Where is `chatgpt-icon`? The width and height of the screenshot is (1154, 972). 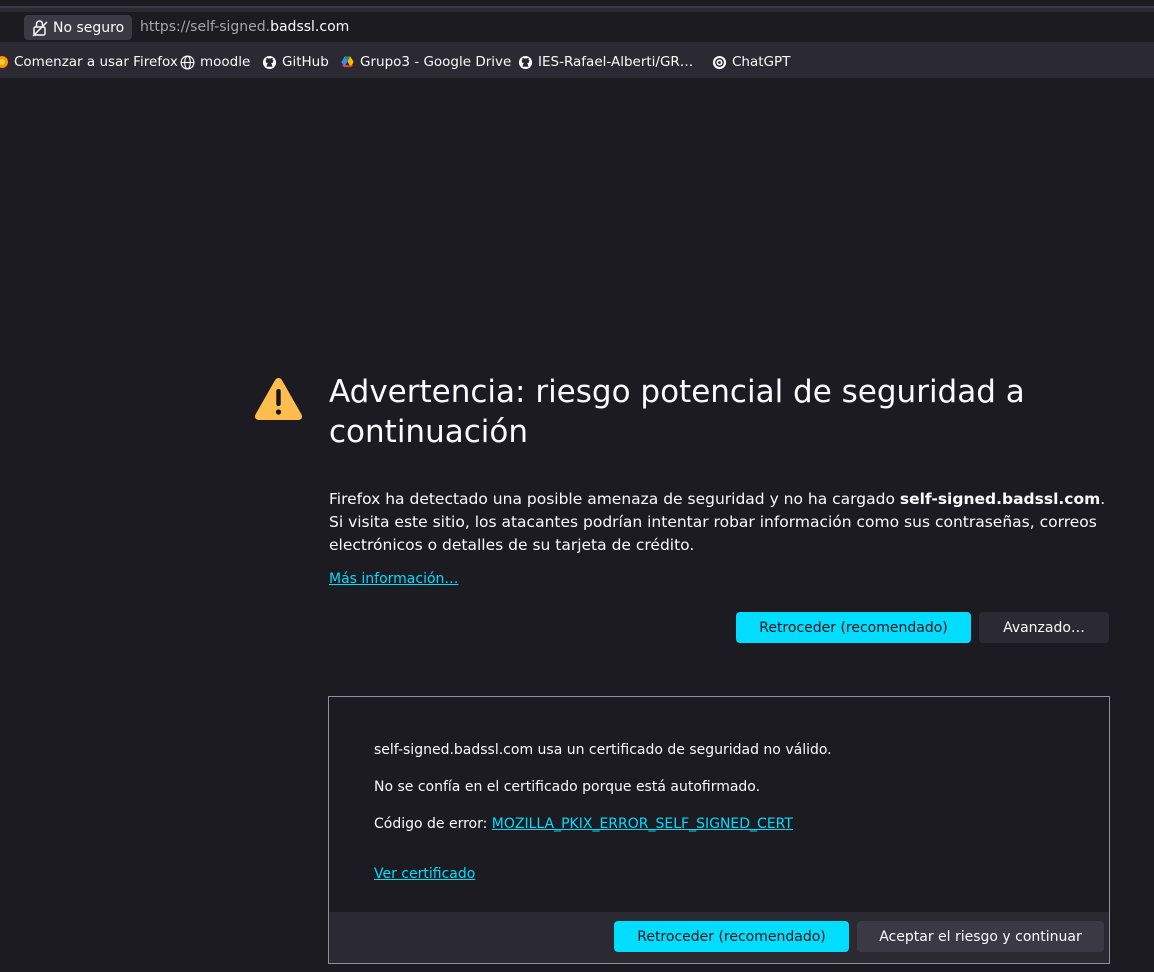 chatgpt-icon is located at coordinates (719, 62).